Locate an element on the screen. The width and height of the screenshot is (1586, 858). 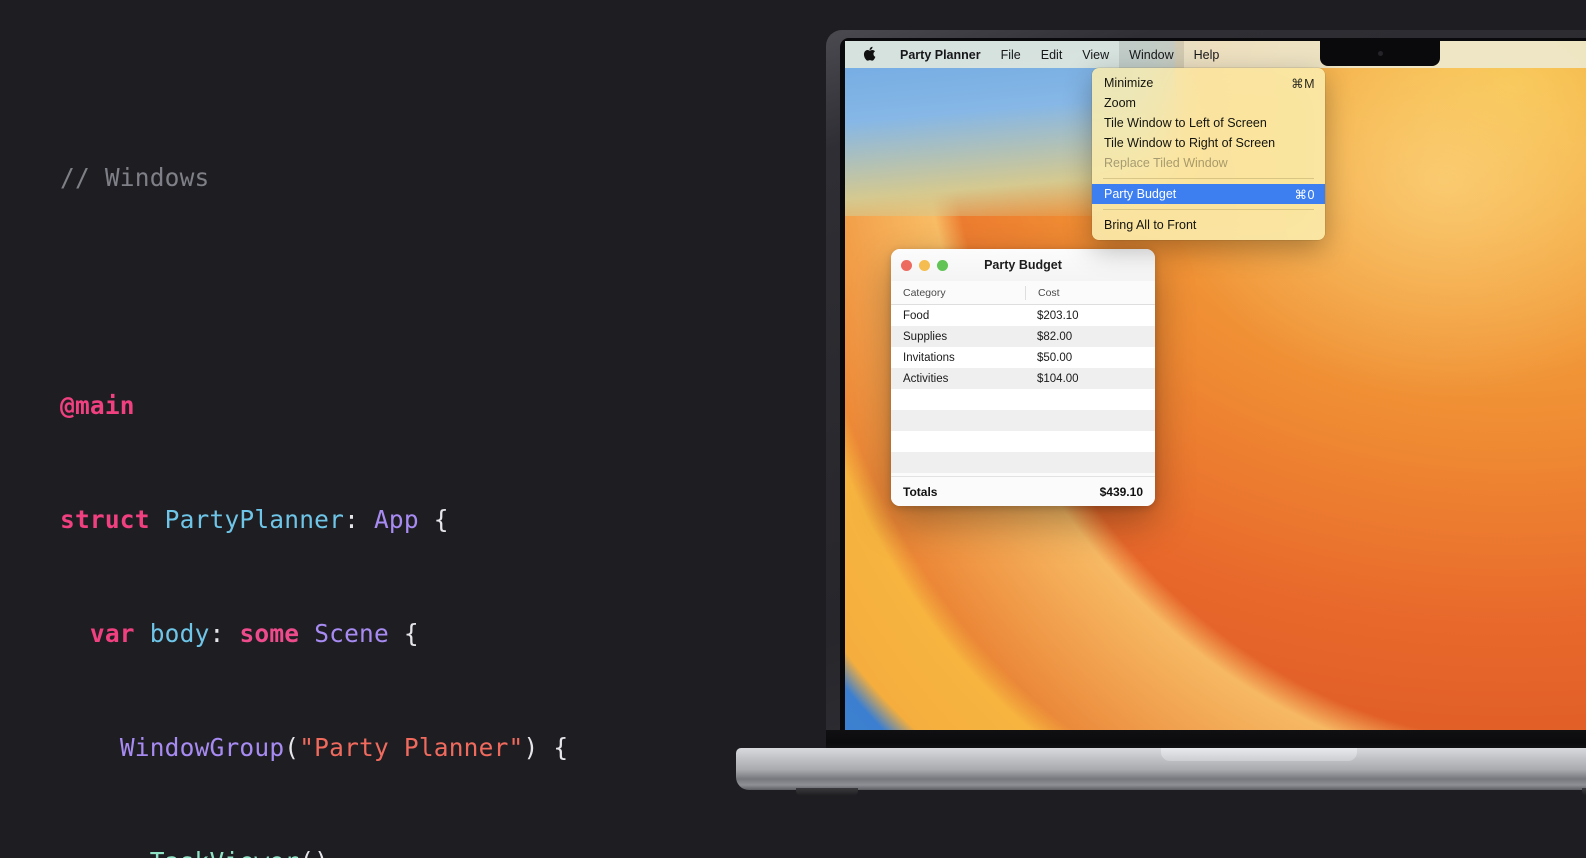
cell-cost: $82.00 is located at coordinates (1055, 336).